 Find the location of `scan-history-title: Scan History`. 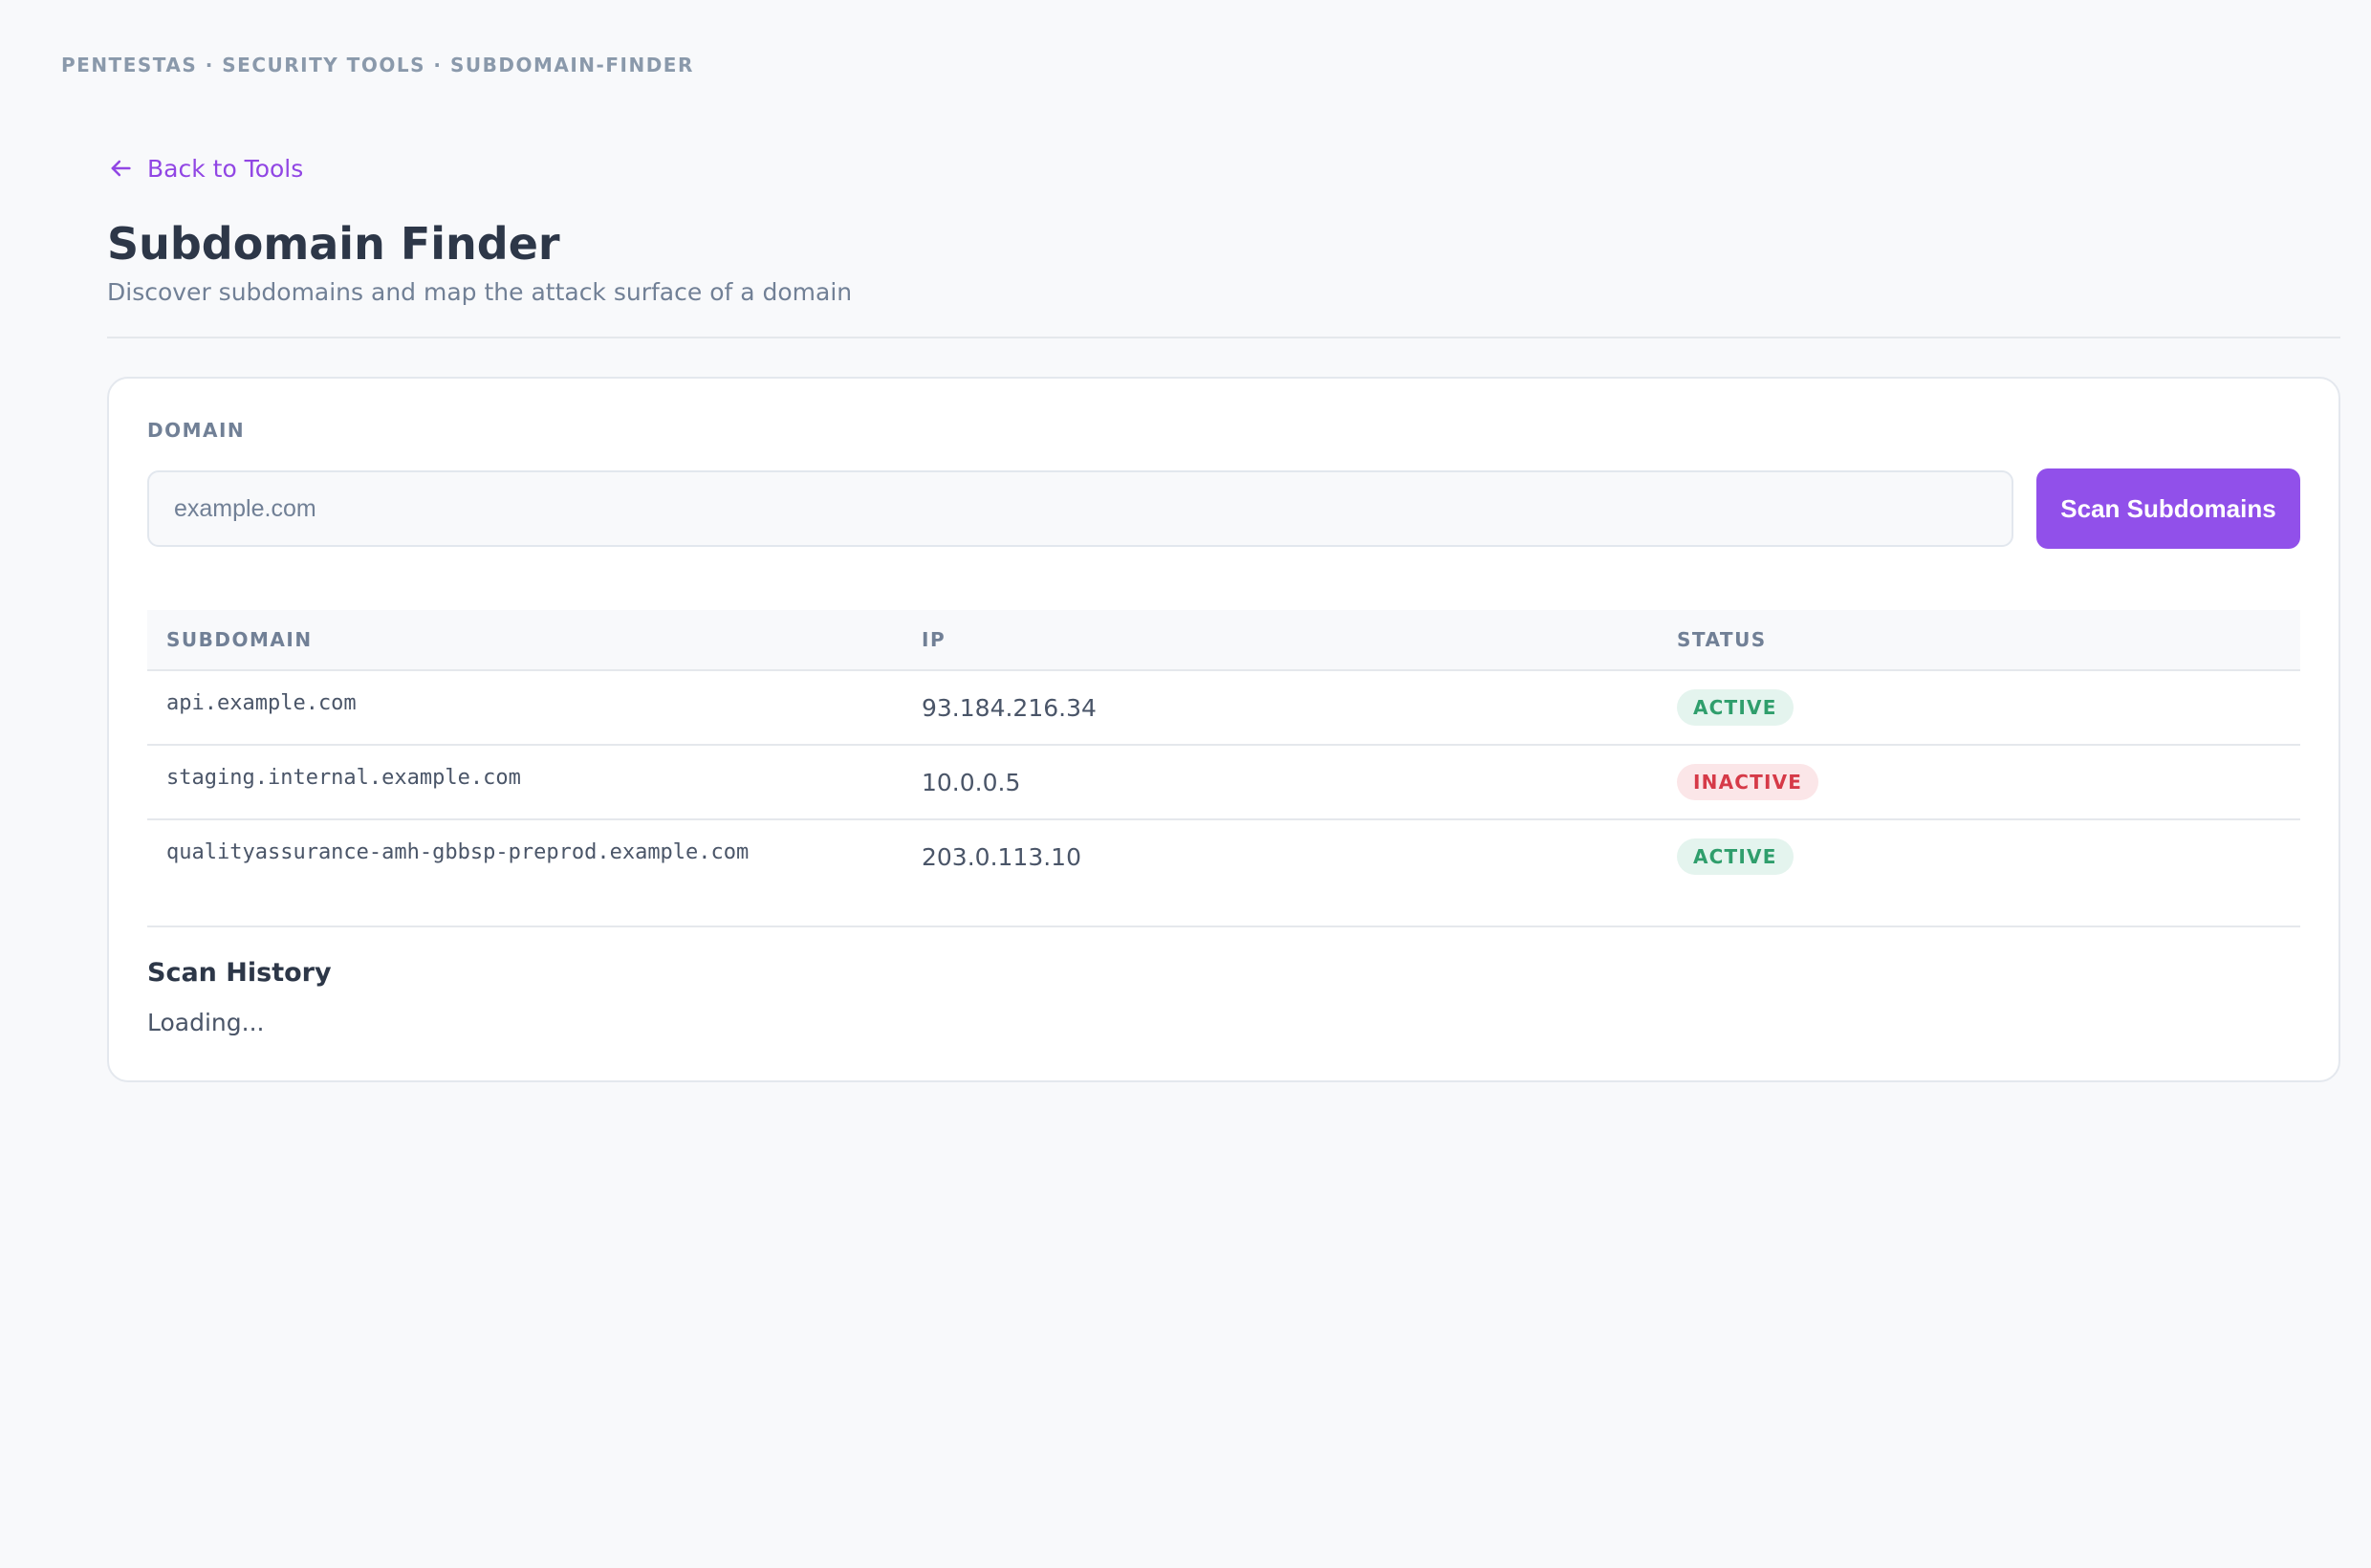

scan-history-title: Scan History is located at coordinates (239, 973).